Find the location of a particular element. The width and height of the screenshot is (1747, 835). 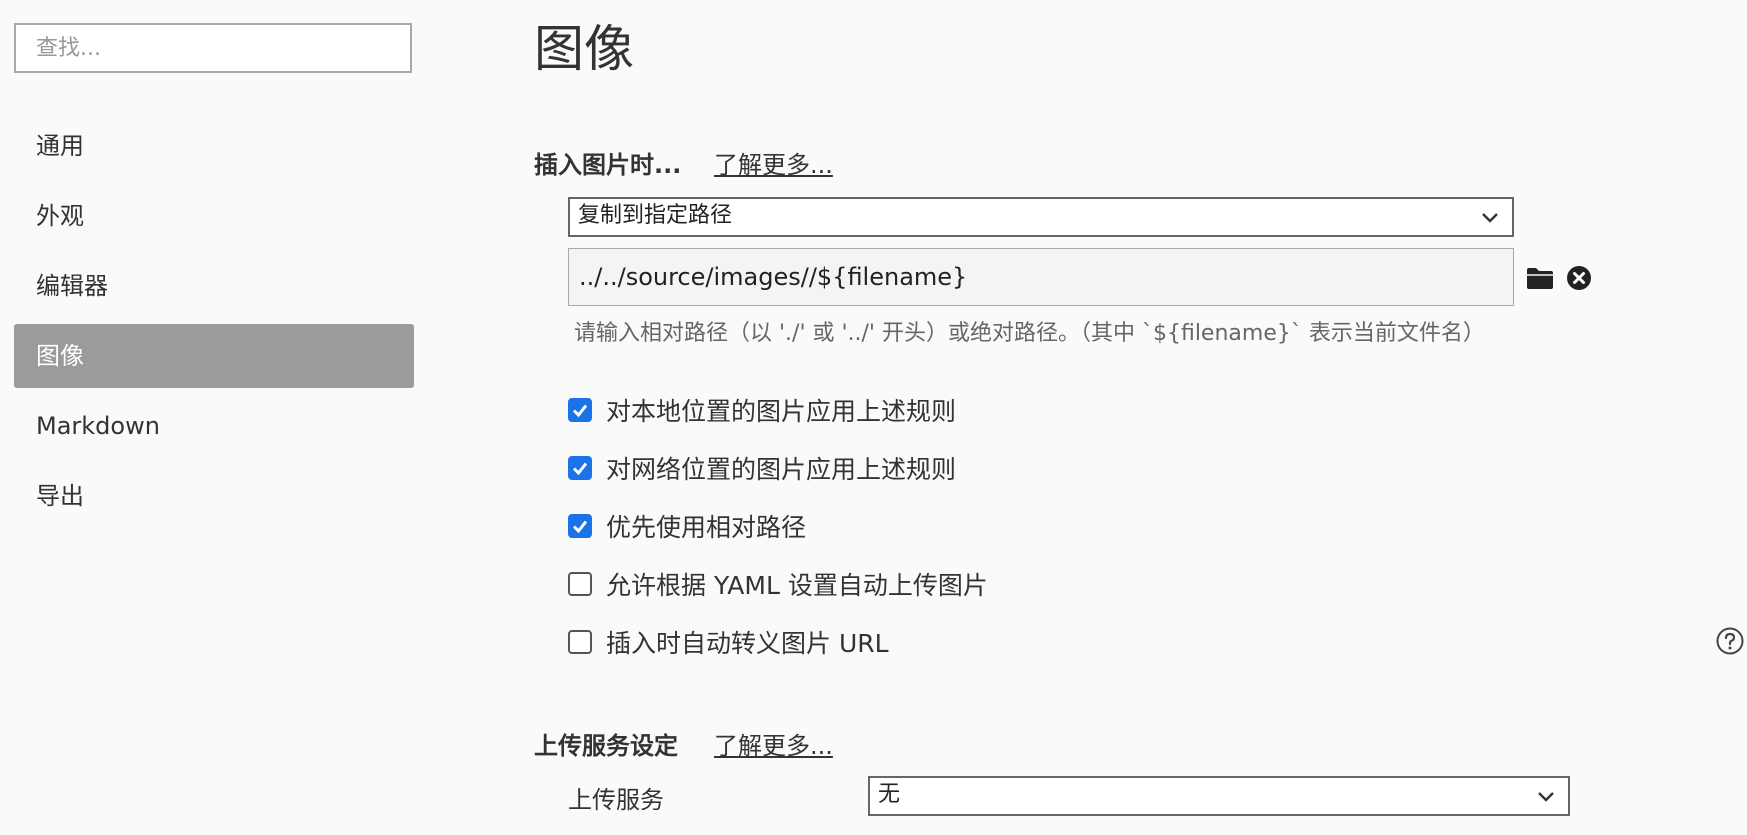

page-title: 图像 is located at coordinates (584, 49).